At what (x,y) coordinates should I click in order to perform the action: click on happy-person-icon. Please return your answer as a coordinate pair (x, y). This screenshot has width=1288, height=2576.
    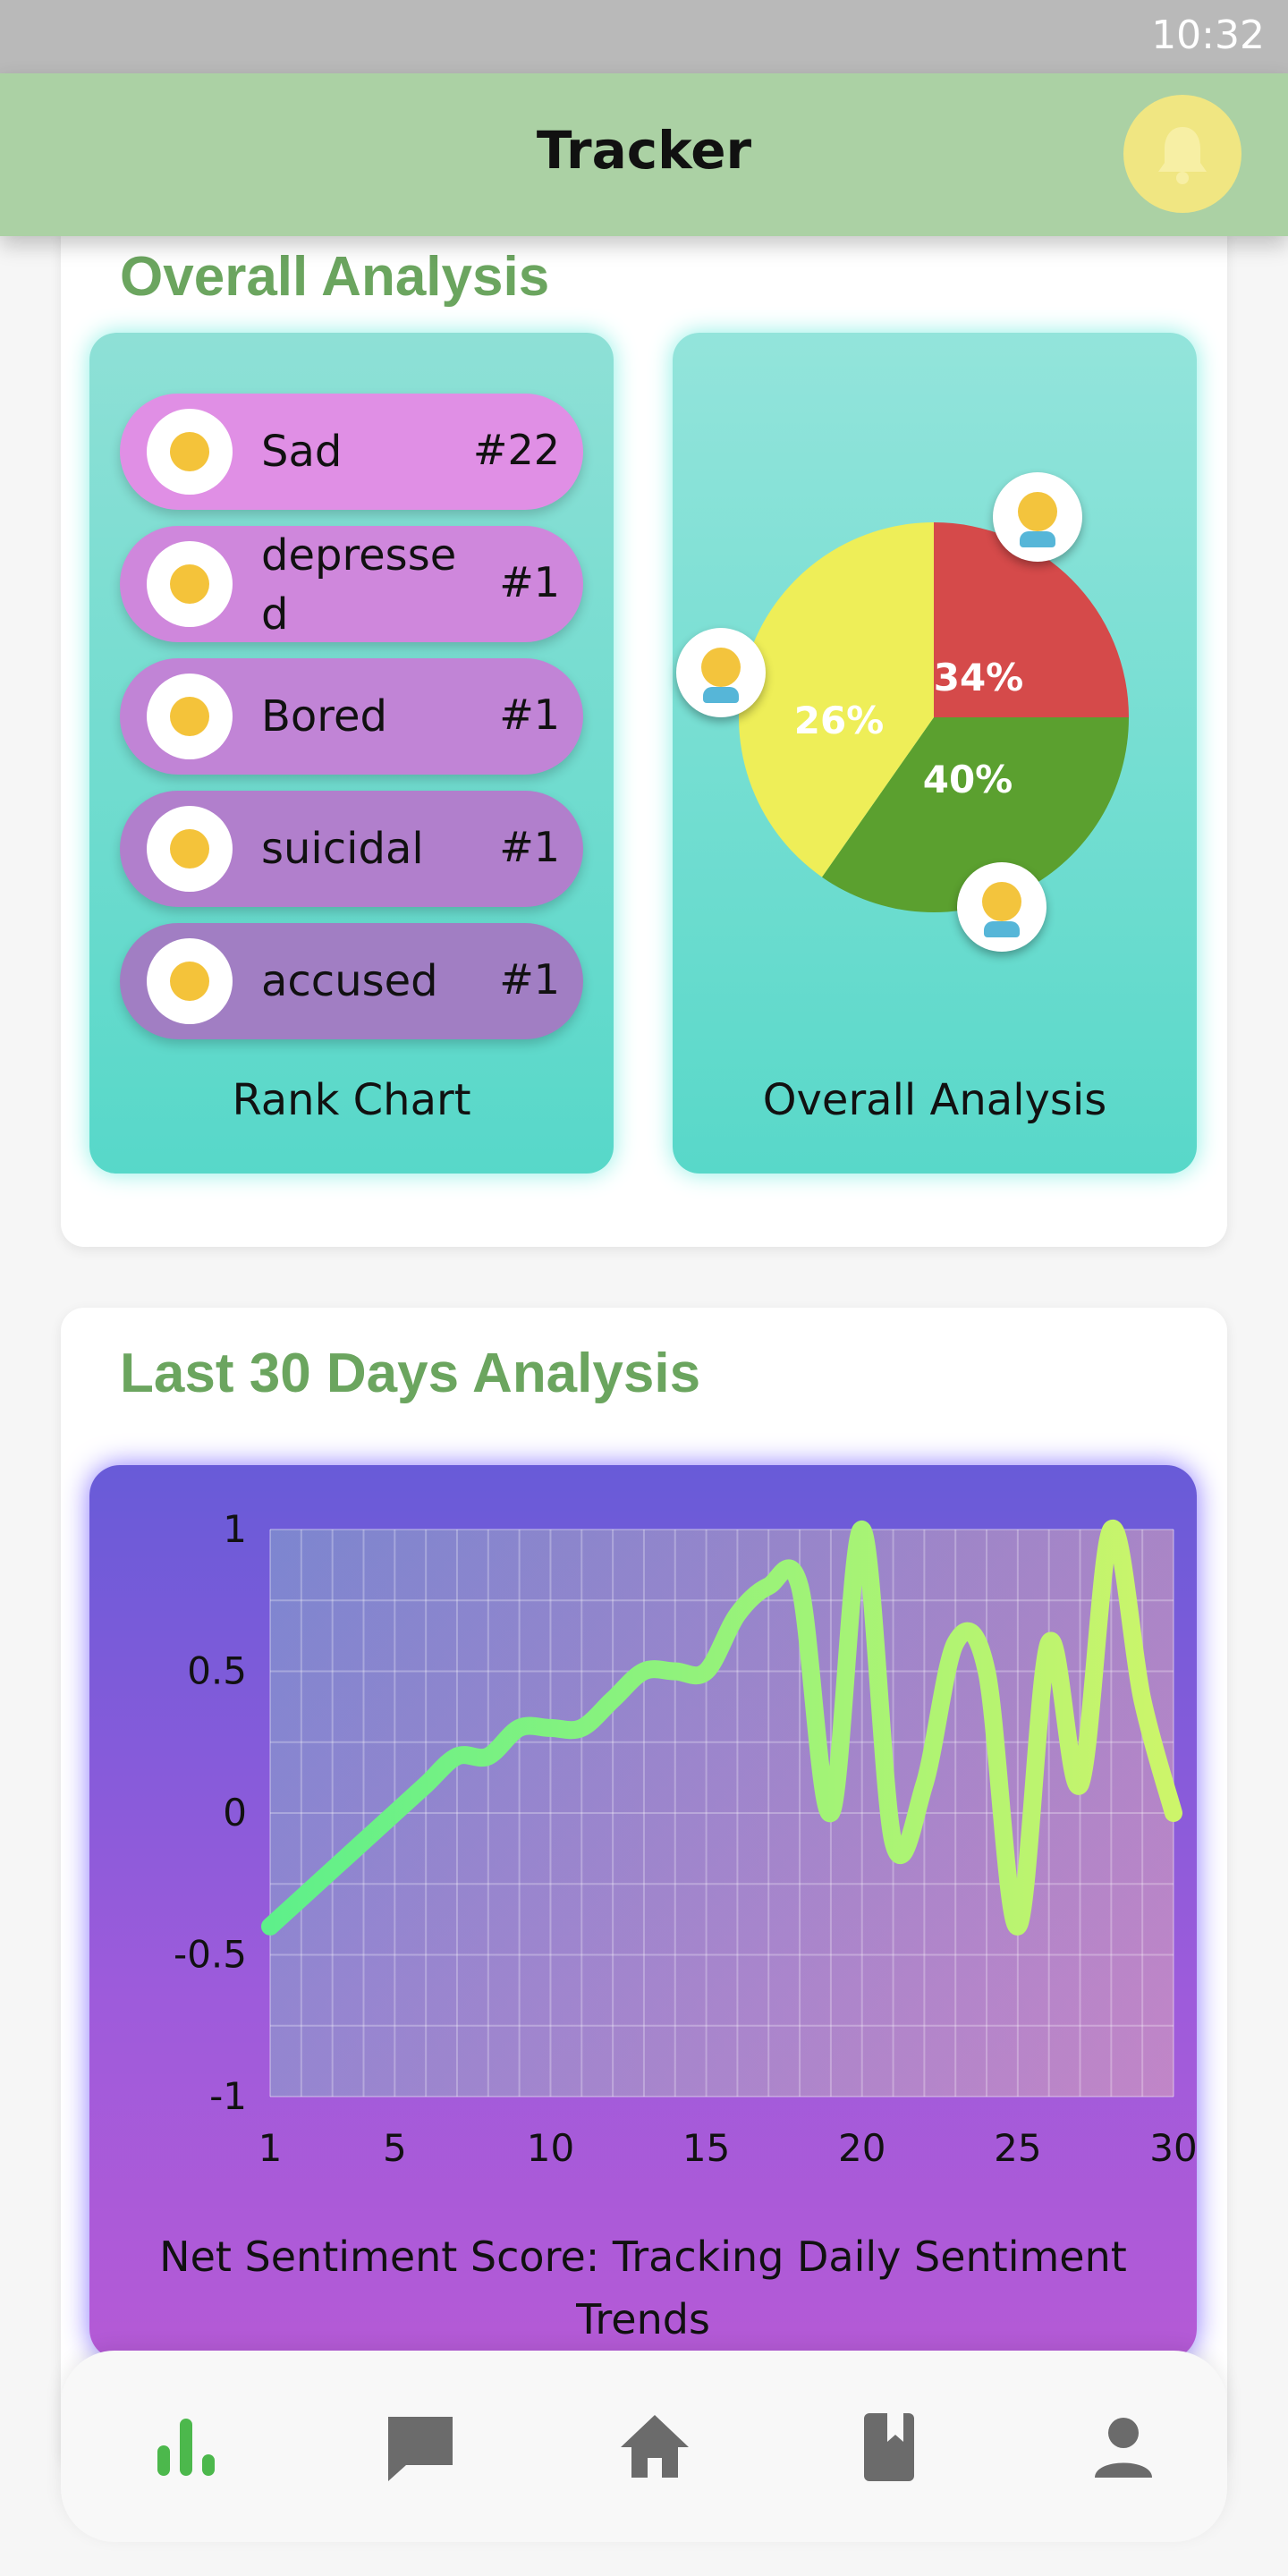
    Looking at the image, I should click on (1001, 907).